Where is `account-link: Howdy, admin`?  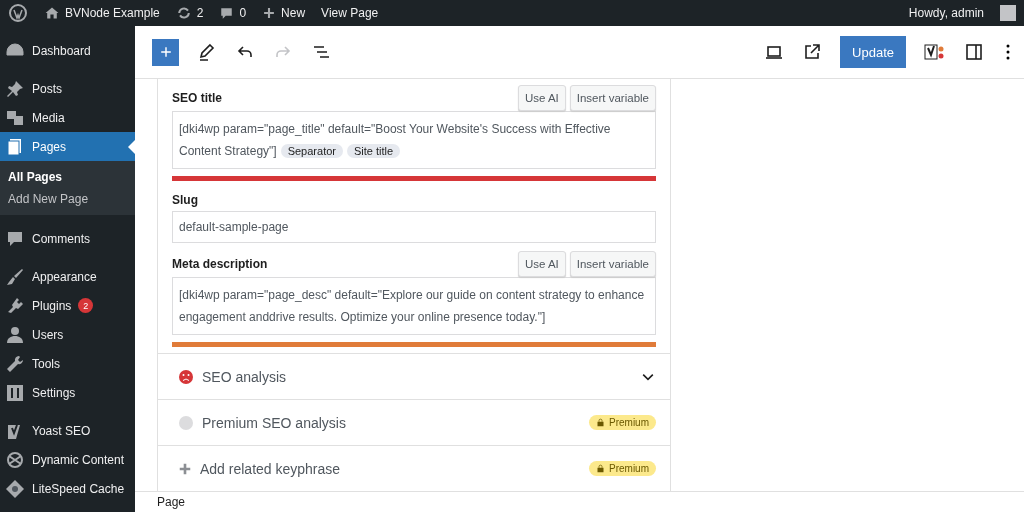
account-link: Howdy, admin is located at coordinates (946, 13).